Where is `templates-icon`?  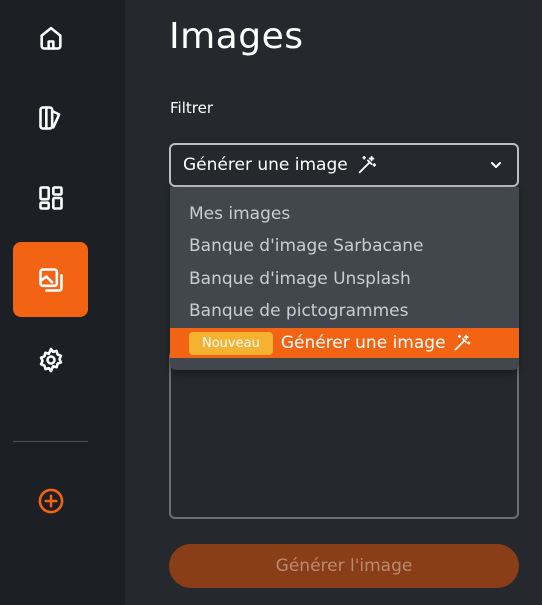 templates-icon is located at coordinates (50, 197).